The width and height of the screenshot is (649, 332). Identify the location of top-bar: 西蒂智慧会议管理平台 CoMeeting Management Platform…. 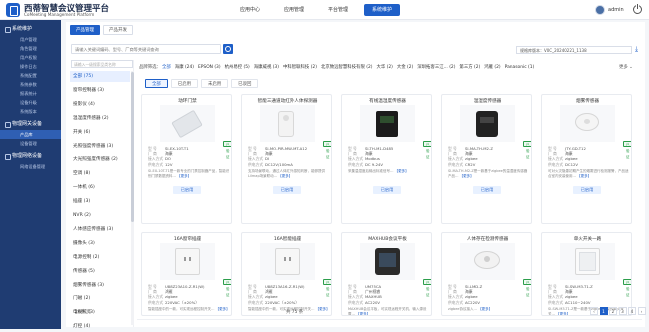
(324, 10).